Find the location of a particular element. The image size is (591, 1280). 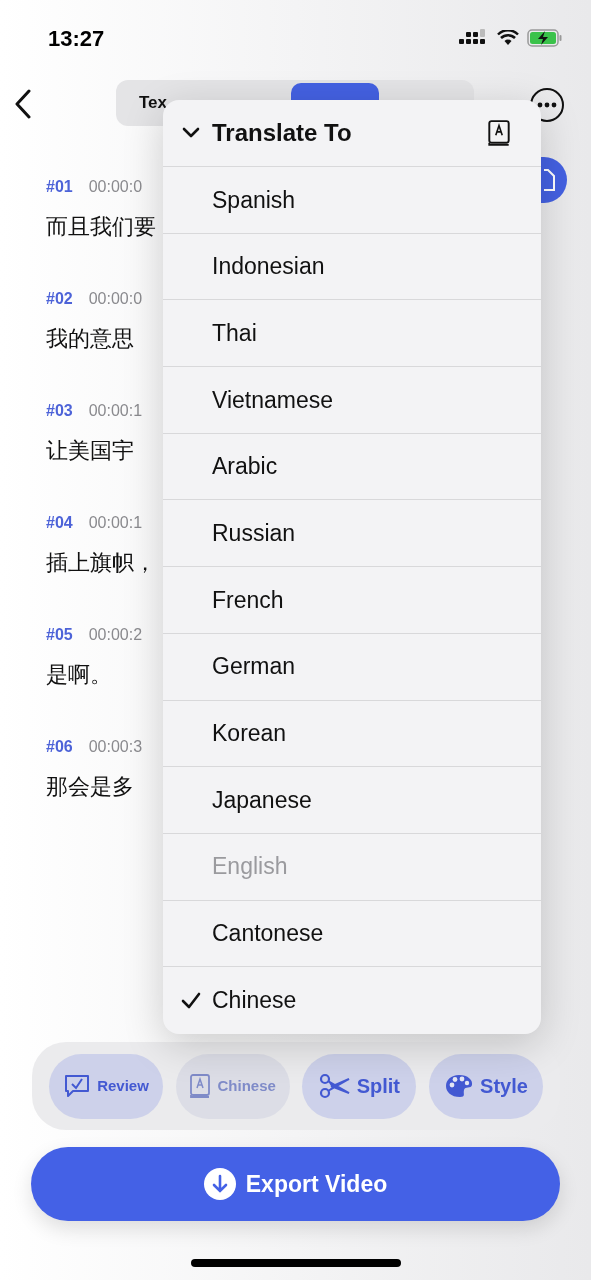

subtitle-text: 是啊。 is located at coordinates (101, 674).